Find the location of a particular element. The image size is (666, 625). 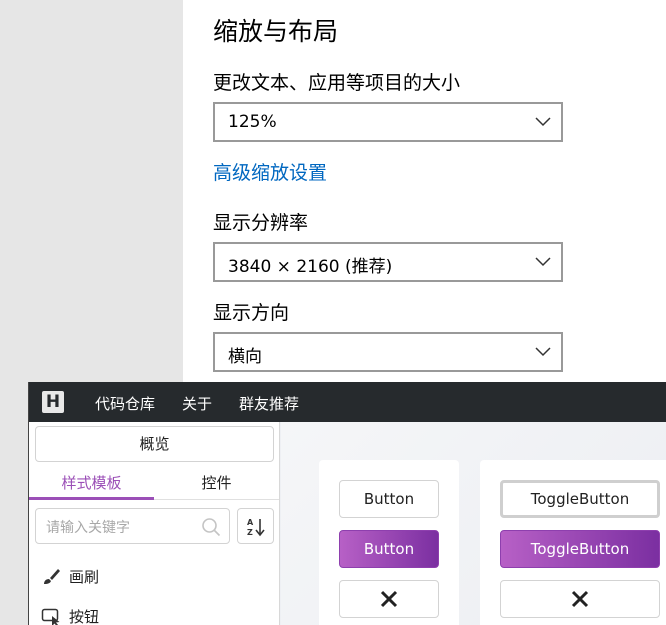

search-input: 请输入关键字 is located at coordinates (132, 526).